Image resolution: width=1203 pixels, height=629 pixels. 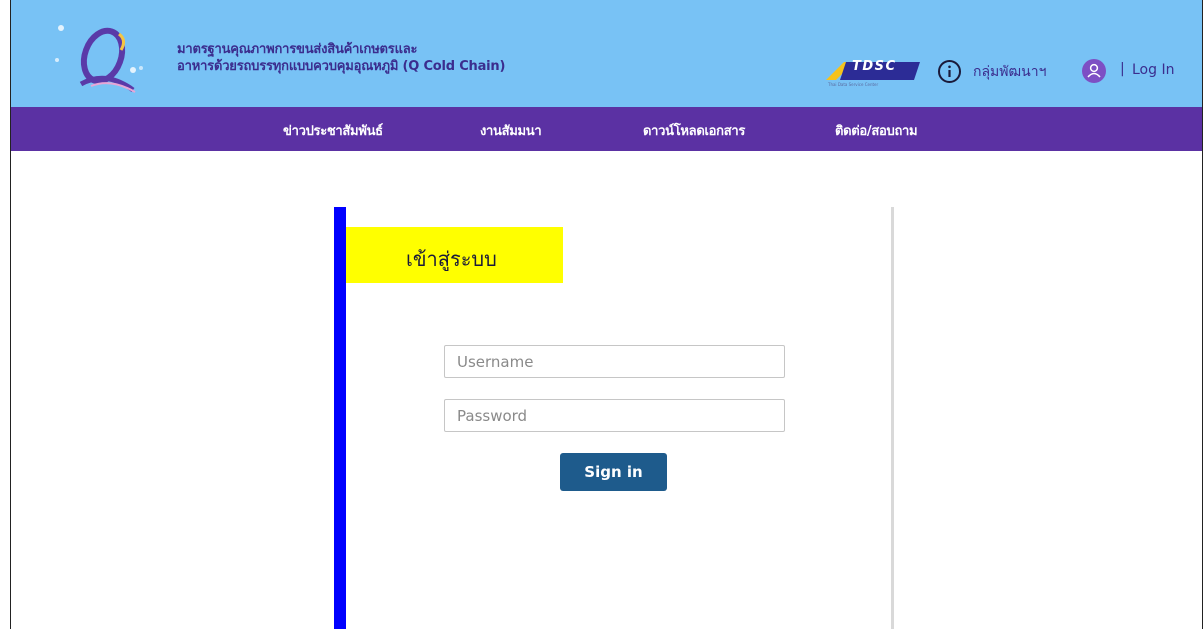 What do you see at coordinates (614, 415) in the screenshot?
I see `password-input` at bounding box center [614, 415].